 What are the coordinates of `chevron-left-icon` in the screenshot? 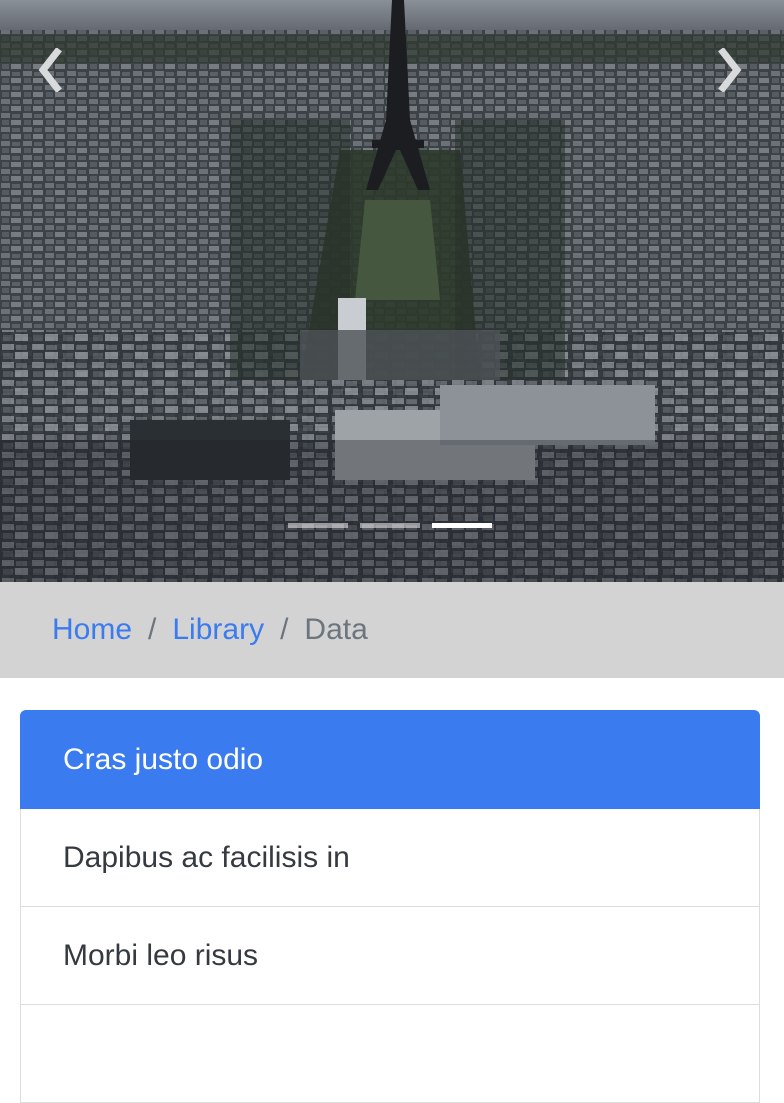 It's located at (50, 70).